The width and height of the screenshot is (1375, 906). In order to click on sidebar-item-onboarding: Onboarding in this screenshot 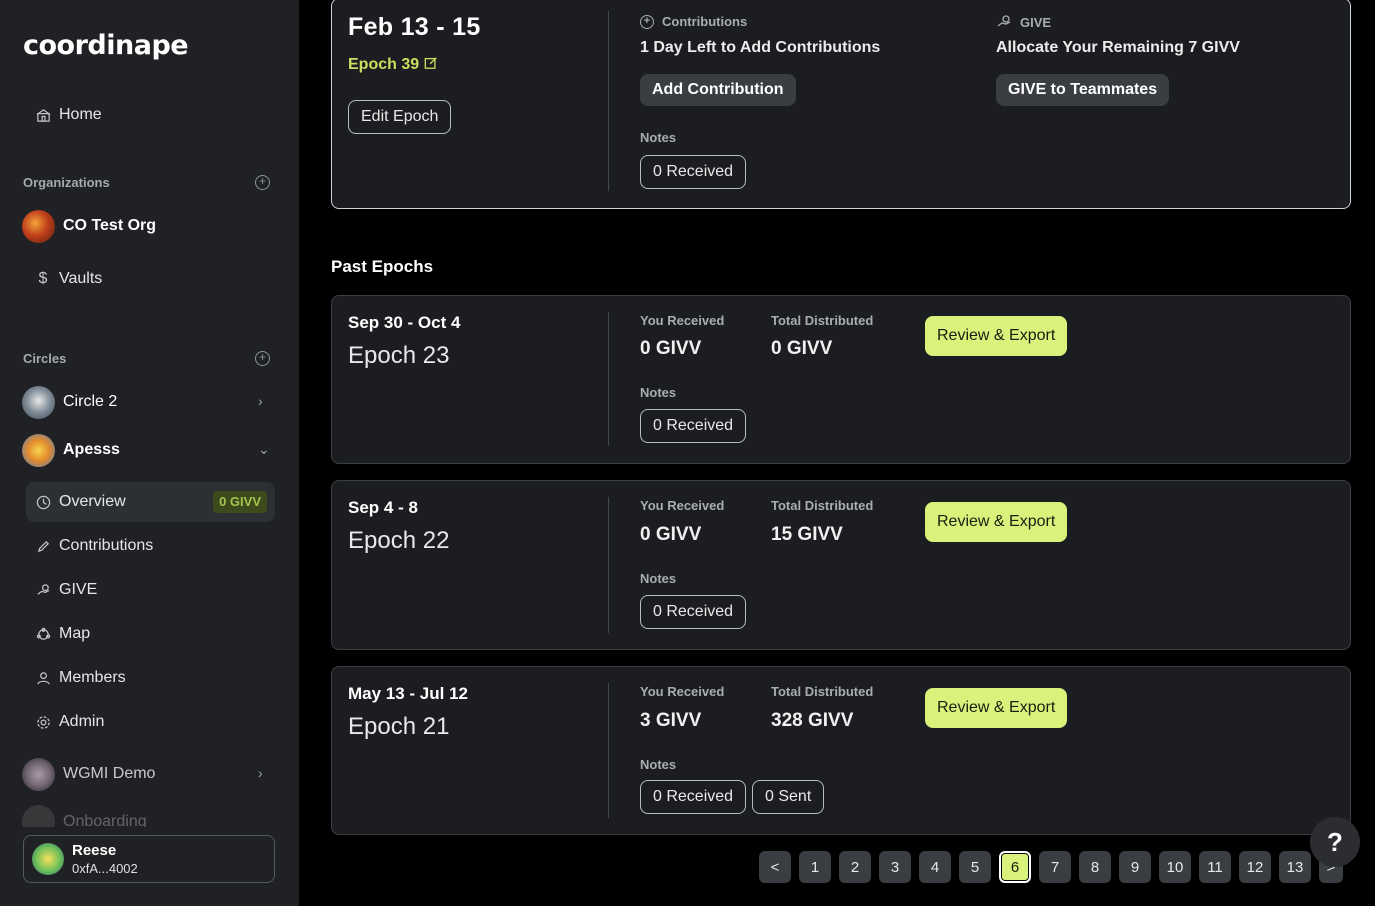, I will do `click(149, 816)`.